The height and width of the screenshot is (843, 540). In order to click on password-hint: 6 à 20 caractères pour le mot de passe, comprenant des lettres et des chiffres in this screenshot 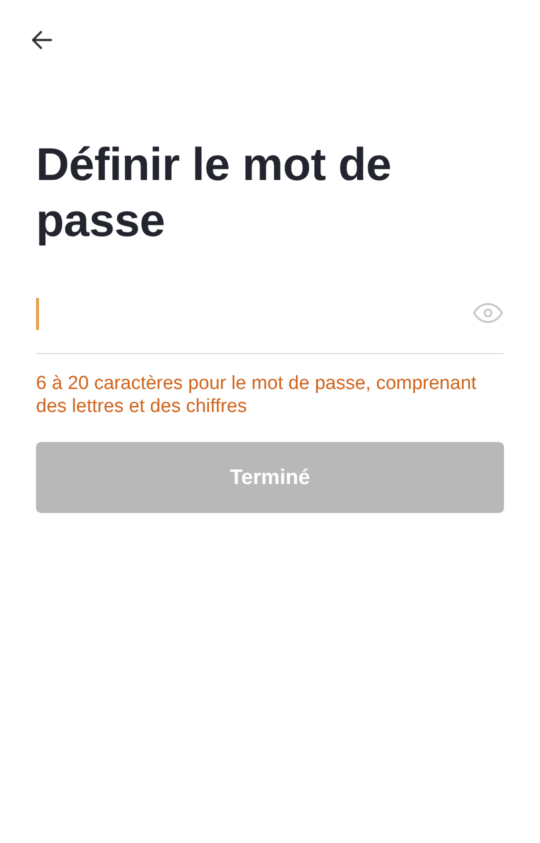, I will do `click(257, 395)`.